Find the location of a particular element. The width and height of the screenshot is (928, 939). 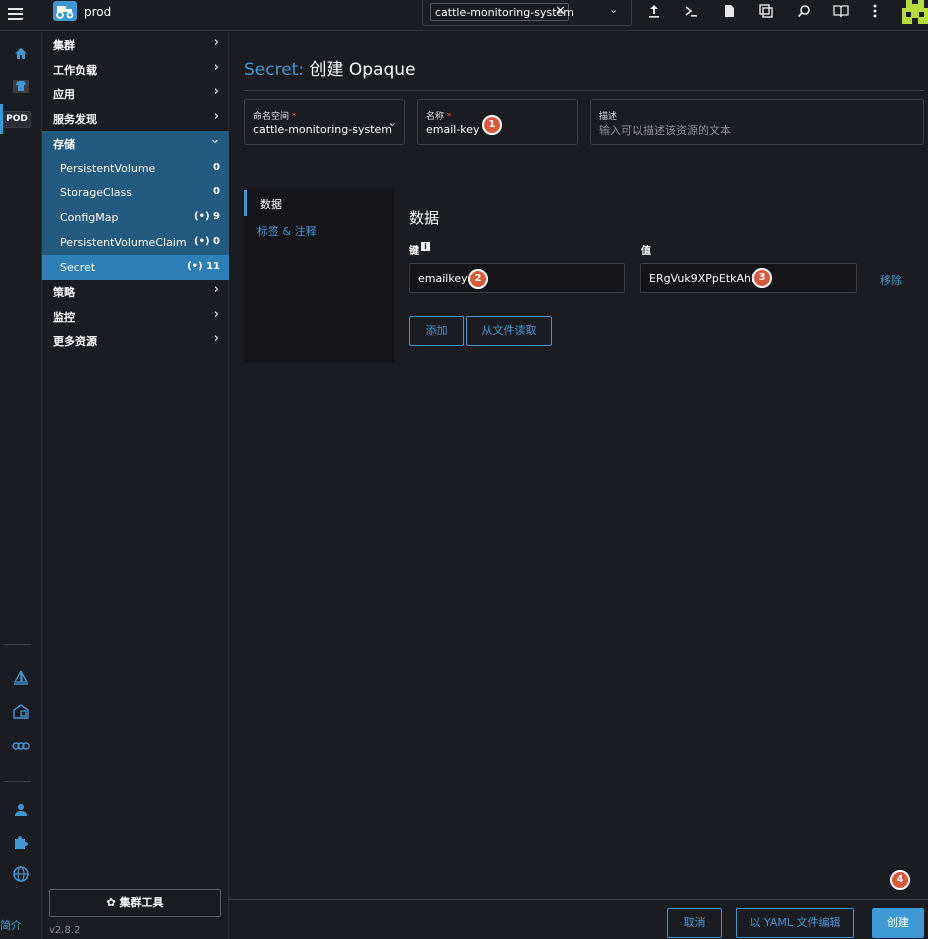

side-tabs: 数据 标签 & 注释 is located at coordinates (319, 275).